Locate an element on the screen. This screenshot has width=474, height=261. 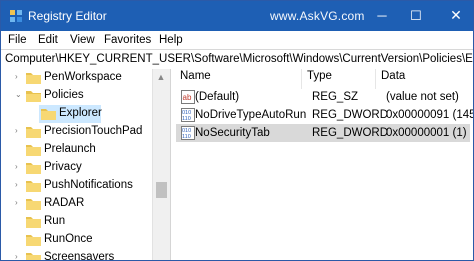
tree-item-precisiontouchpad: › PrecisionTouchPad is located at coordinates (76, 132).